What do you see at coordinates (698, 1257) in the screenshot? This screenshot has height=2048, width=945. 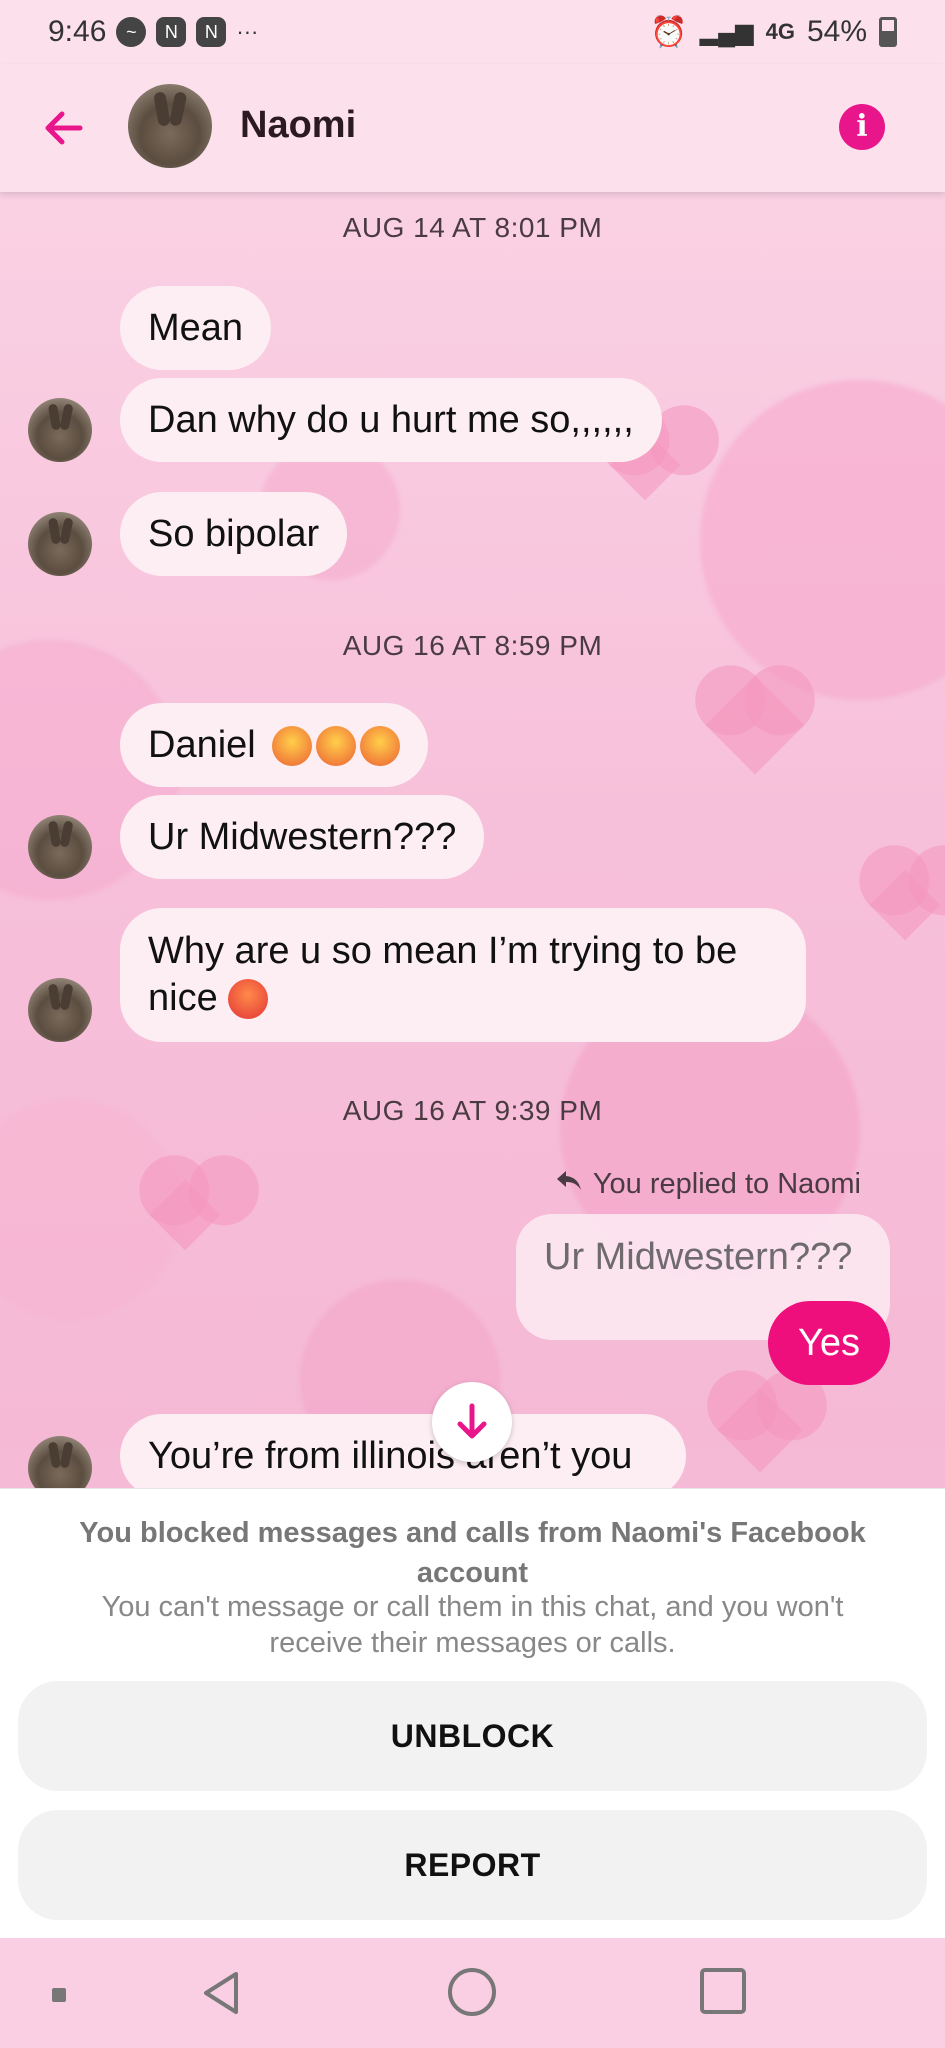 I see `quoted-message-text: Ur Midwestern???` at bounding box center [698, 1257].